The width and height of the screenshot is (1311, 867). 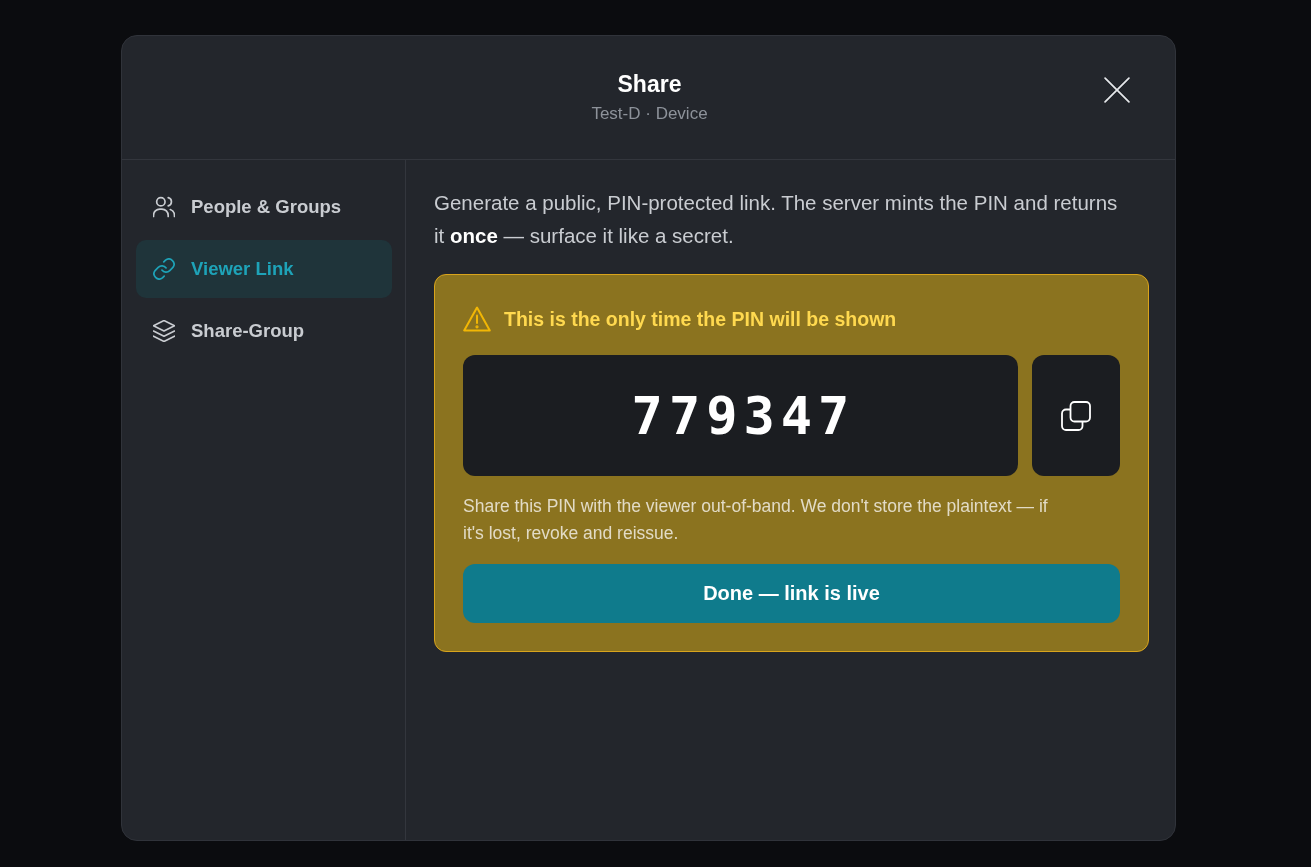 I want to click on done-button: Done — link is live, so click(x=791, y=593).